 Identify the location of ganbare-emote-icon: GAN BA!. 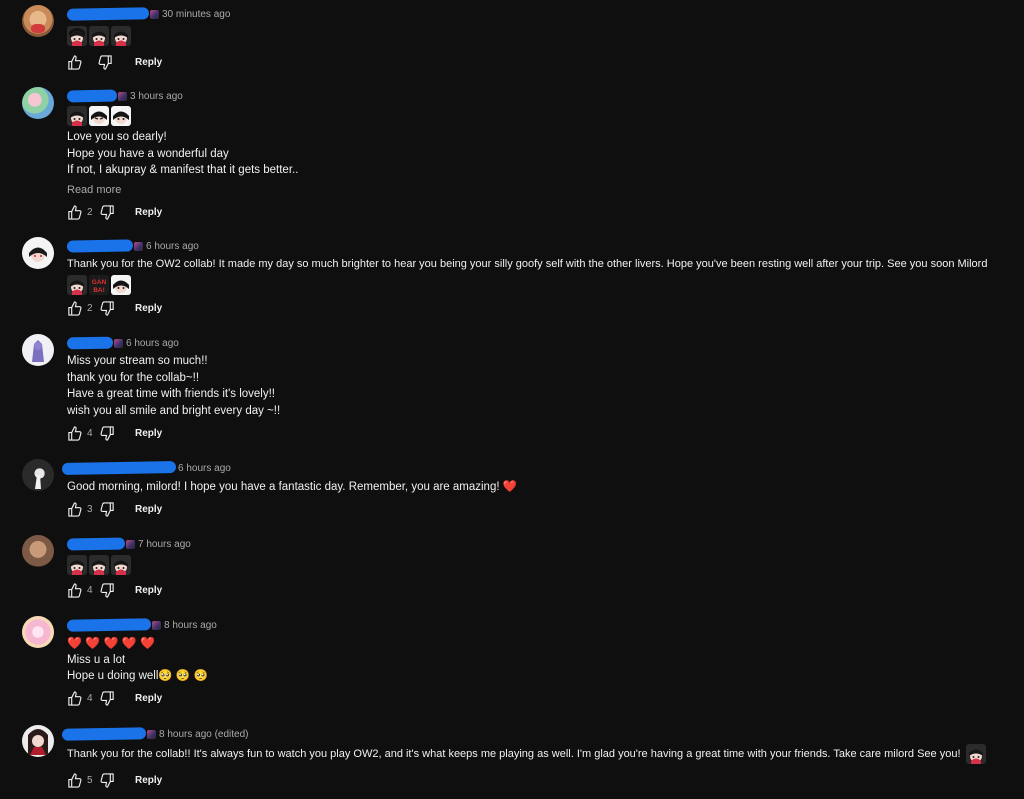
(99, 284).